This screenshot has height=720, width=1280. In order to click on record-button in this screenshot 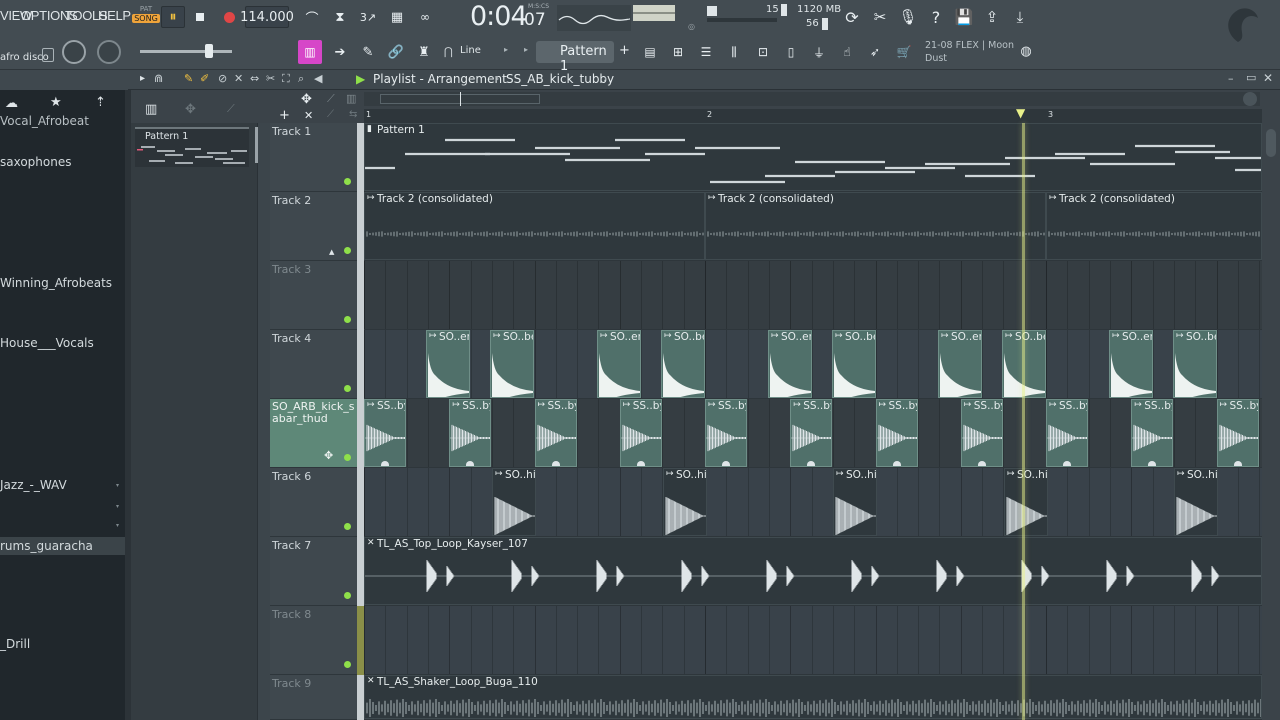, I will do `click(229, 17)`.